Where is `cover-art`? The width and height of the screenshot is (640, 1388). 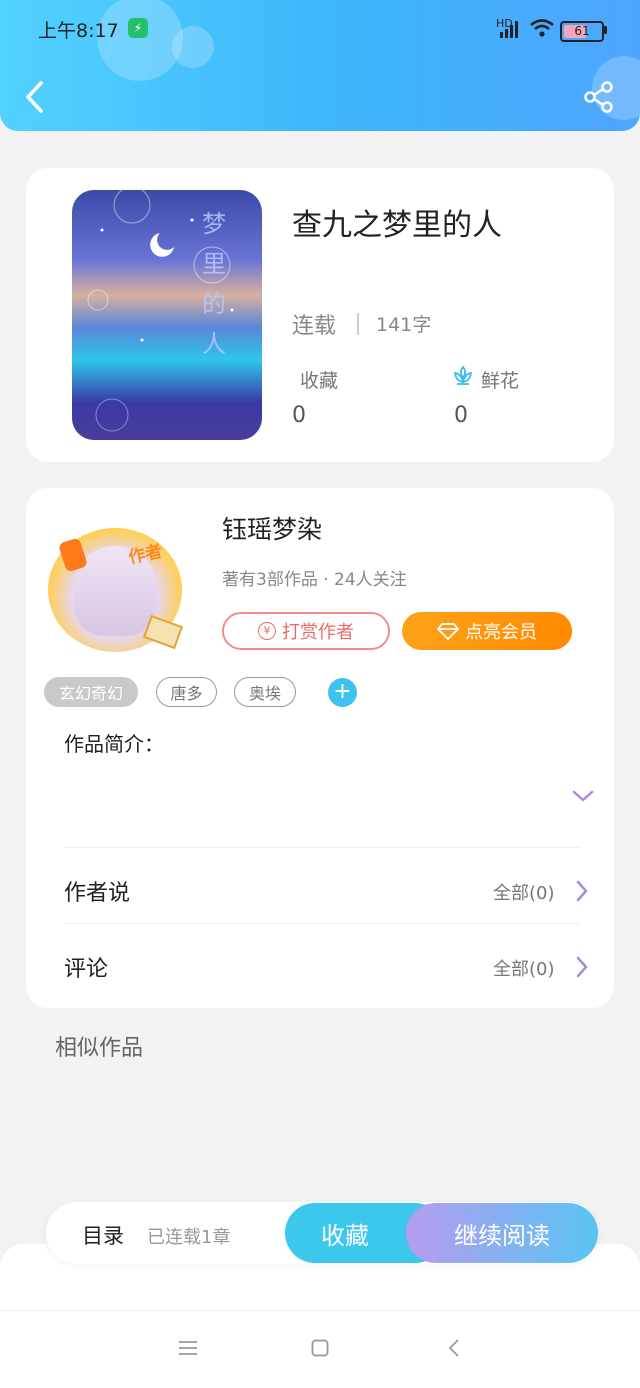
cover-art is located at coordinates (160, 311).